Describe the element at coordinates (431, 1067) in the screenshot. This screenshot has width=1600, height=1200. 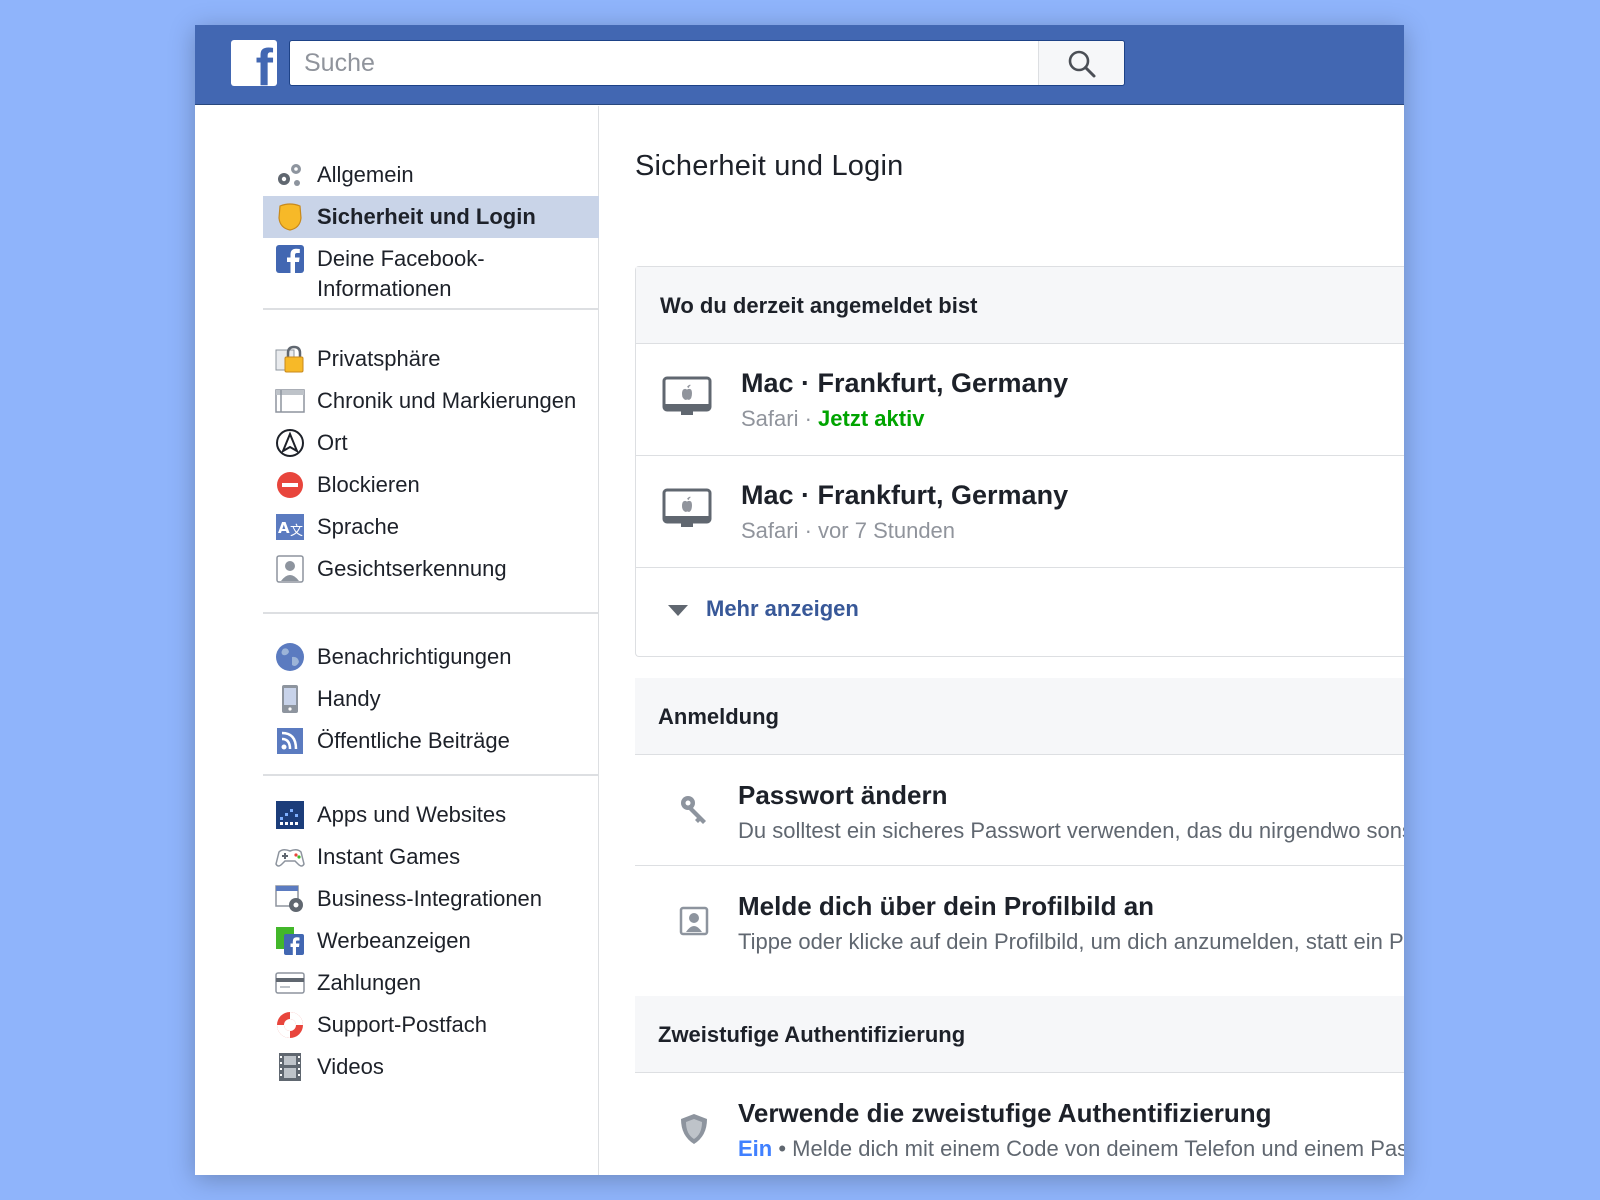
I see `sidebar-item-videos: Videos` at that location.